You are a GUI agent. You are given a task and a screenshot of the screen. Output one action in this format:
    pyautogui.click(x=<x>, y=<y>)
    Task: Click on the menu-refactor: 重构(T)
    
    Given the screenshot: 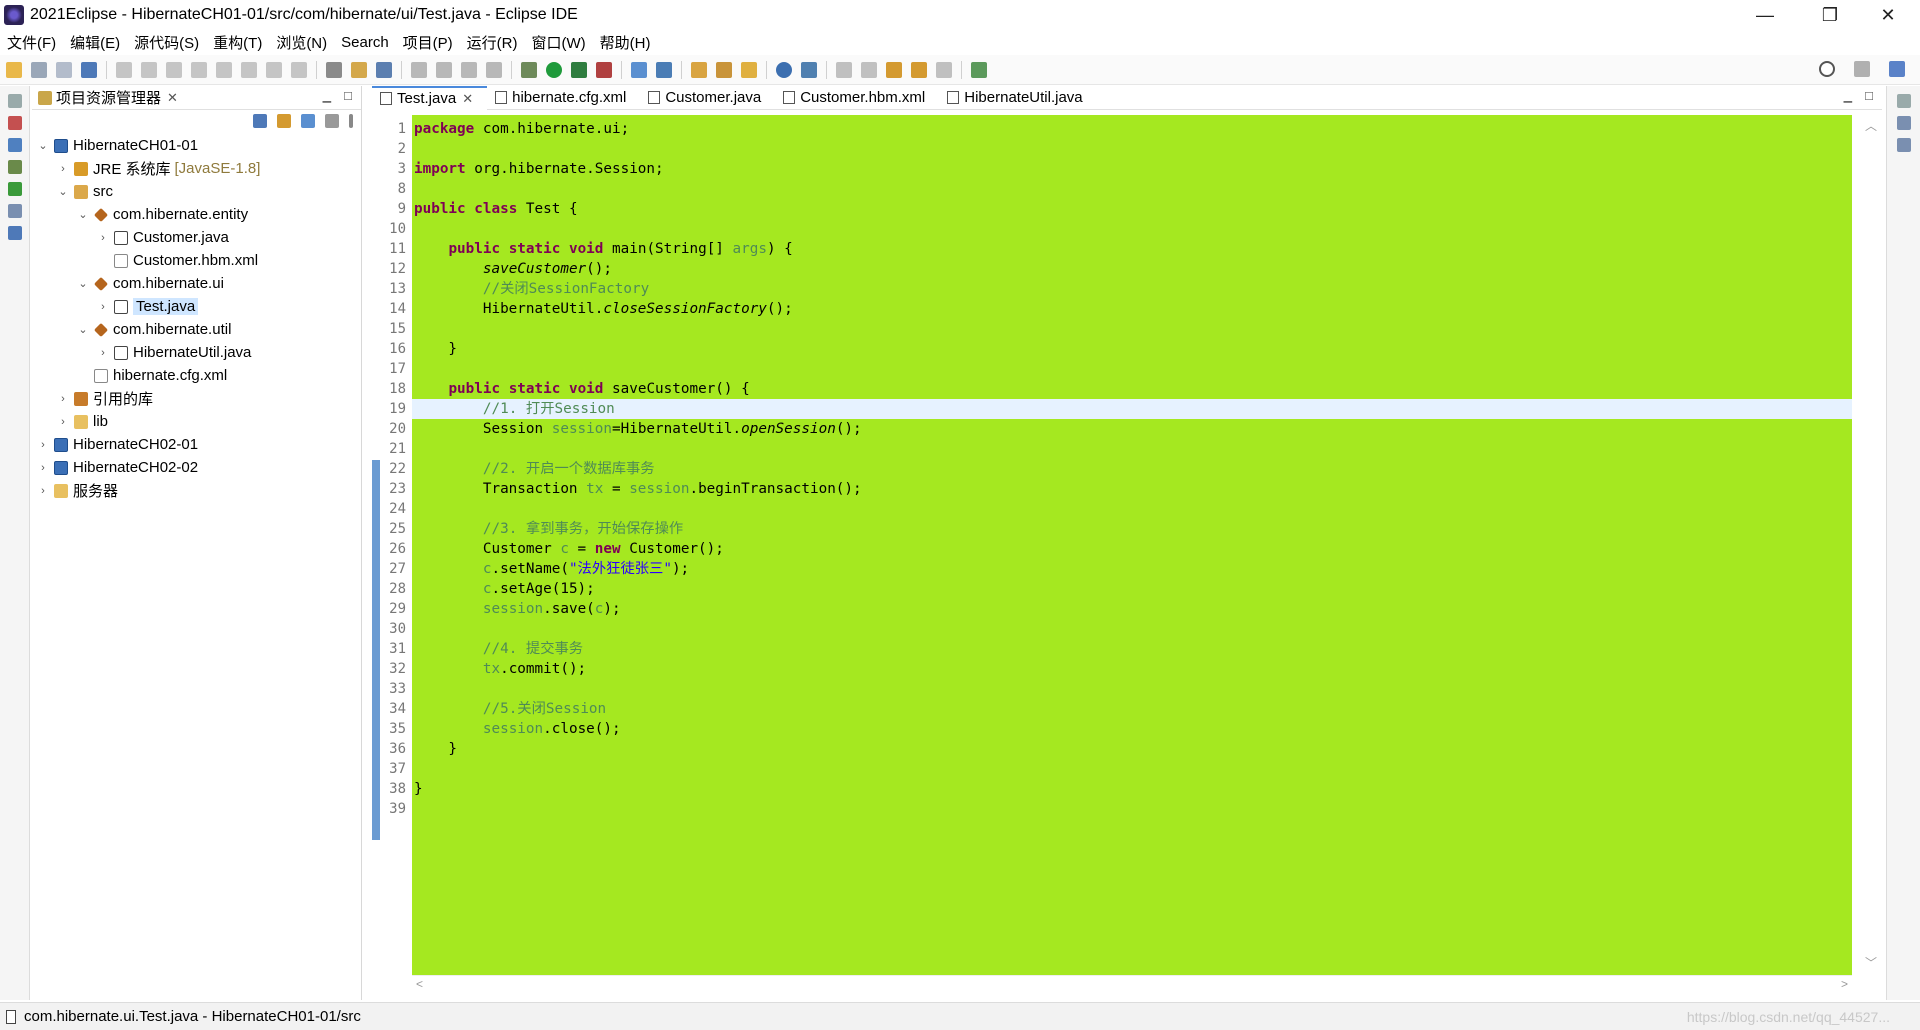 What is the action you would take?
    pyautogui.click(x=237, y=42)
    